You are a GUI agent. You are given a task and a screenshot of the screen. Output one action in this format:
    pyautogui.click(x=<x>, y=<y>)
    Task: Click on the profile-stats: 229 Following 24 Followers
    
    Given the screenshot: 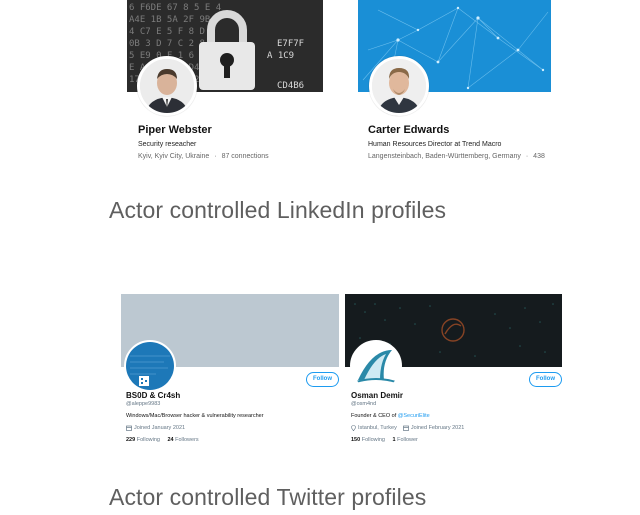 What is the action you would take?
    pyautogui.click(x=162, y=440)
    